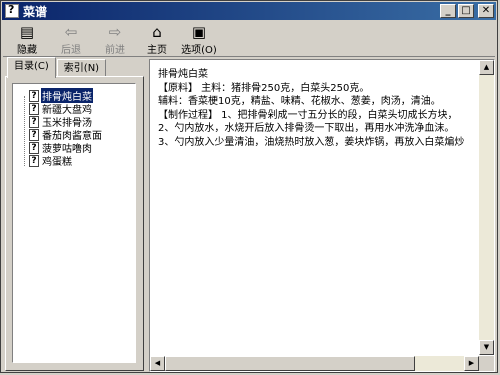 The image size is (500, 375). What do you see at coordinates (308, 115) in the screenshot?
I see `topic-line: 【制作过程】 1、把排骨剁成一寸五分长的段，白菜头切成长方块，` at bounding box center [308, 115].